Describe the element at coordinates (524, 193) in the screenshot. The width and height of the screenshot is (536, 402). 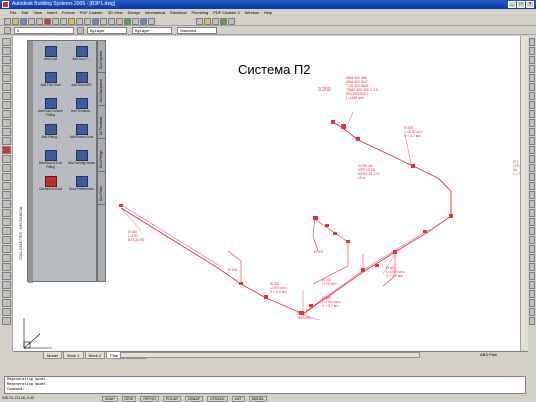
I see `vertical-scrollbar` at that location.